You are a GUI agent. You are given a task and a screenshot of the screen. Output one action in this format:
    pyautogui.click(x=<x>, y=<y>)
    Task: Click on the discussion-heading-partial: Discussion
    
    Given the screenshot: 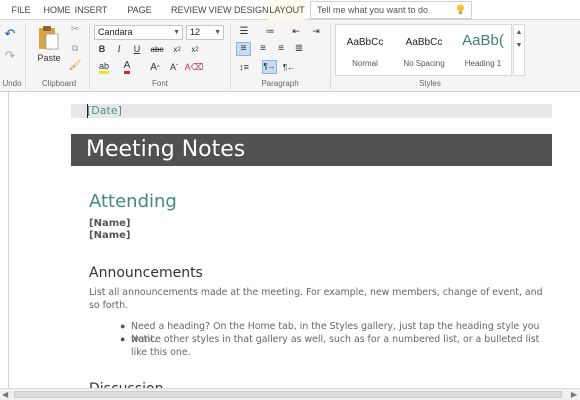 What is the action you would take?
    pyautogui.click(x=126, y=384)
    